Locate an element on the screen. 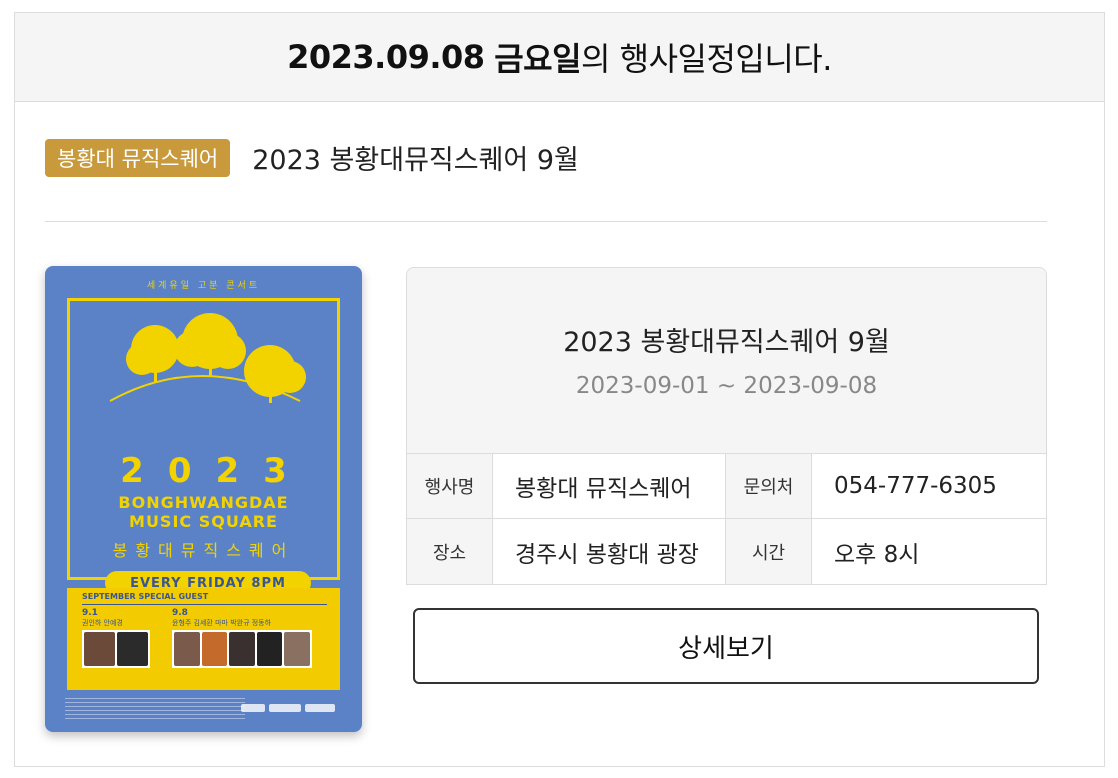 This screenshot has height=778, width=1118. value-place: 경주시 봉황대 광장 is located at coordinates (609, 551).